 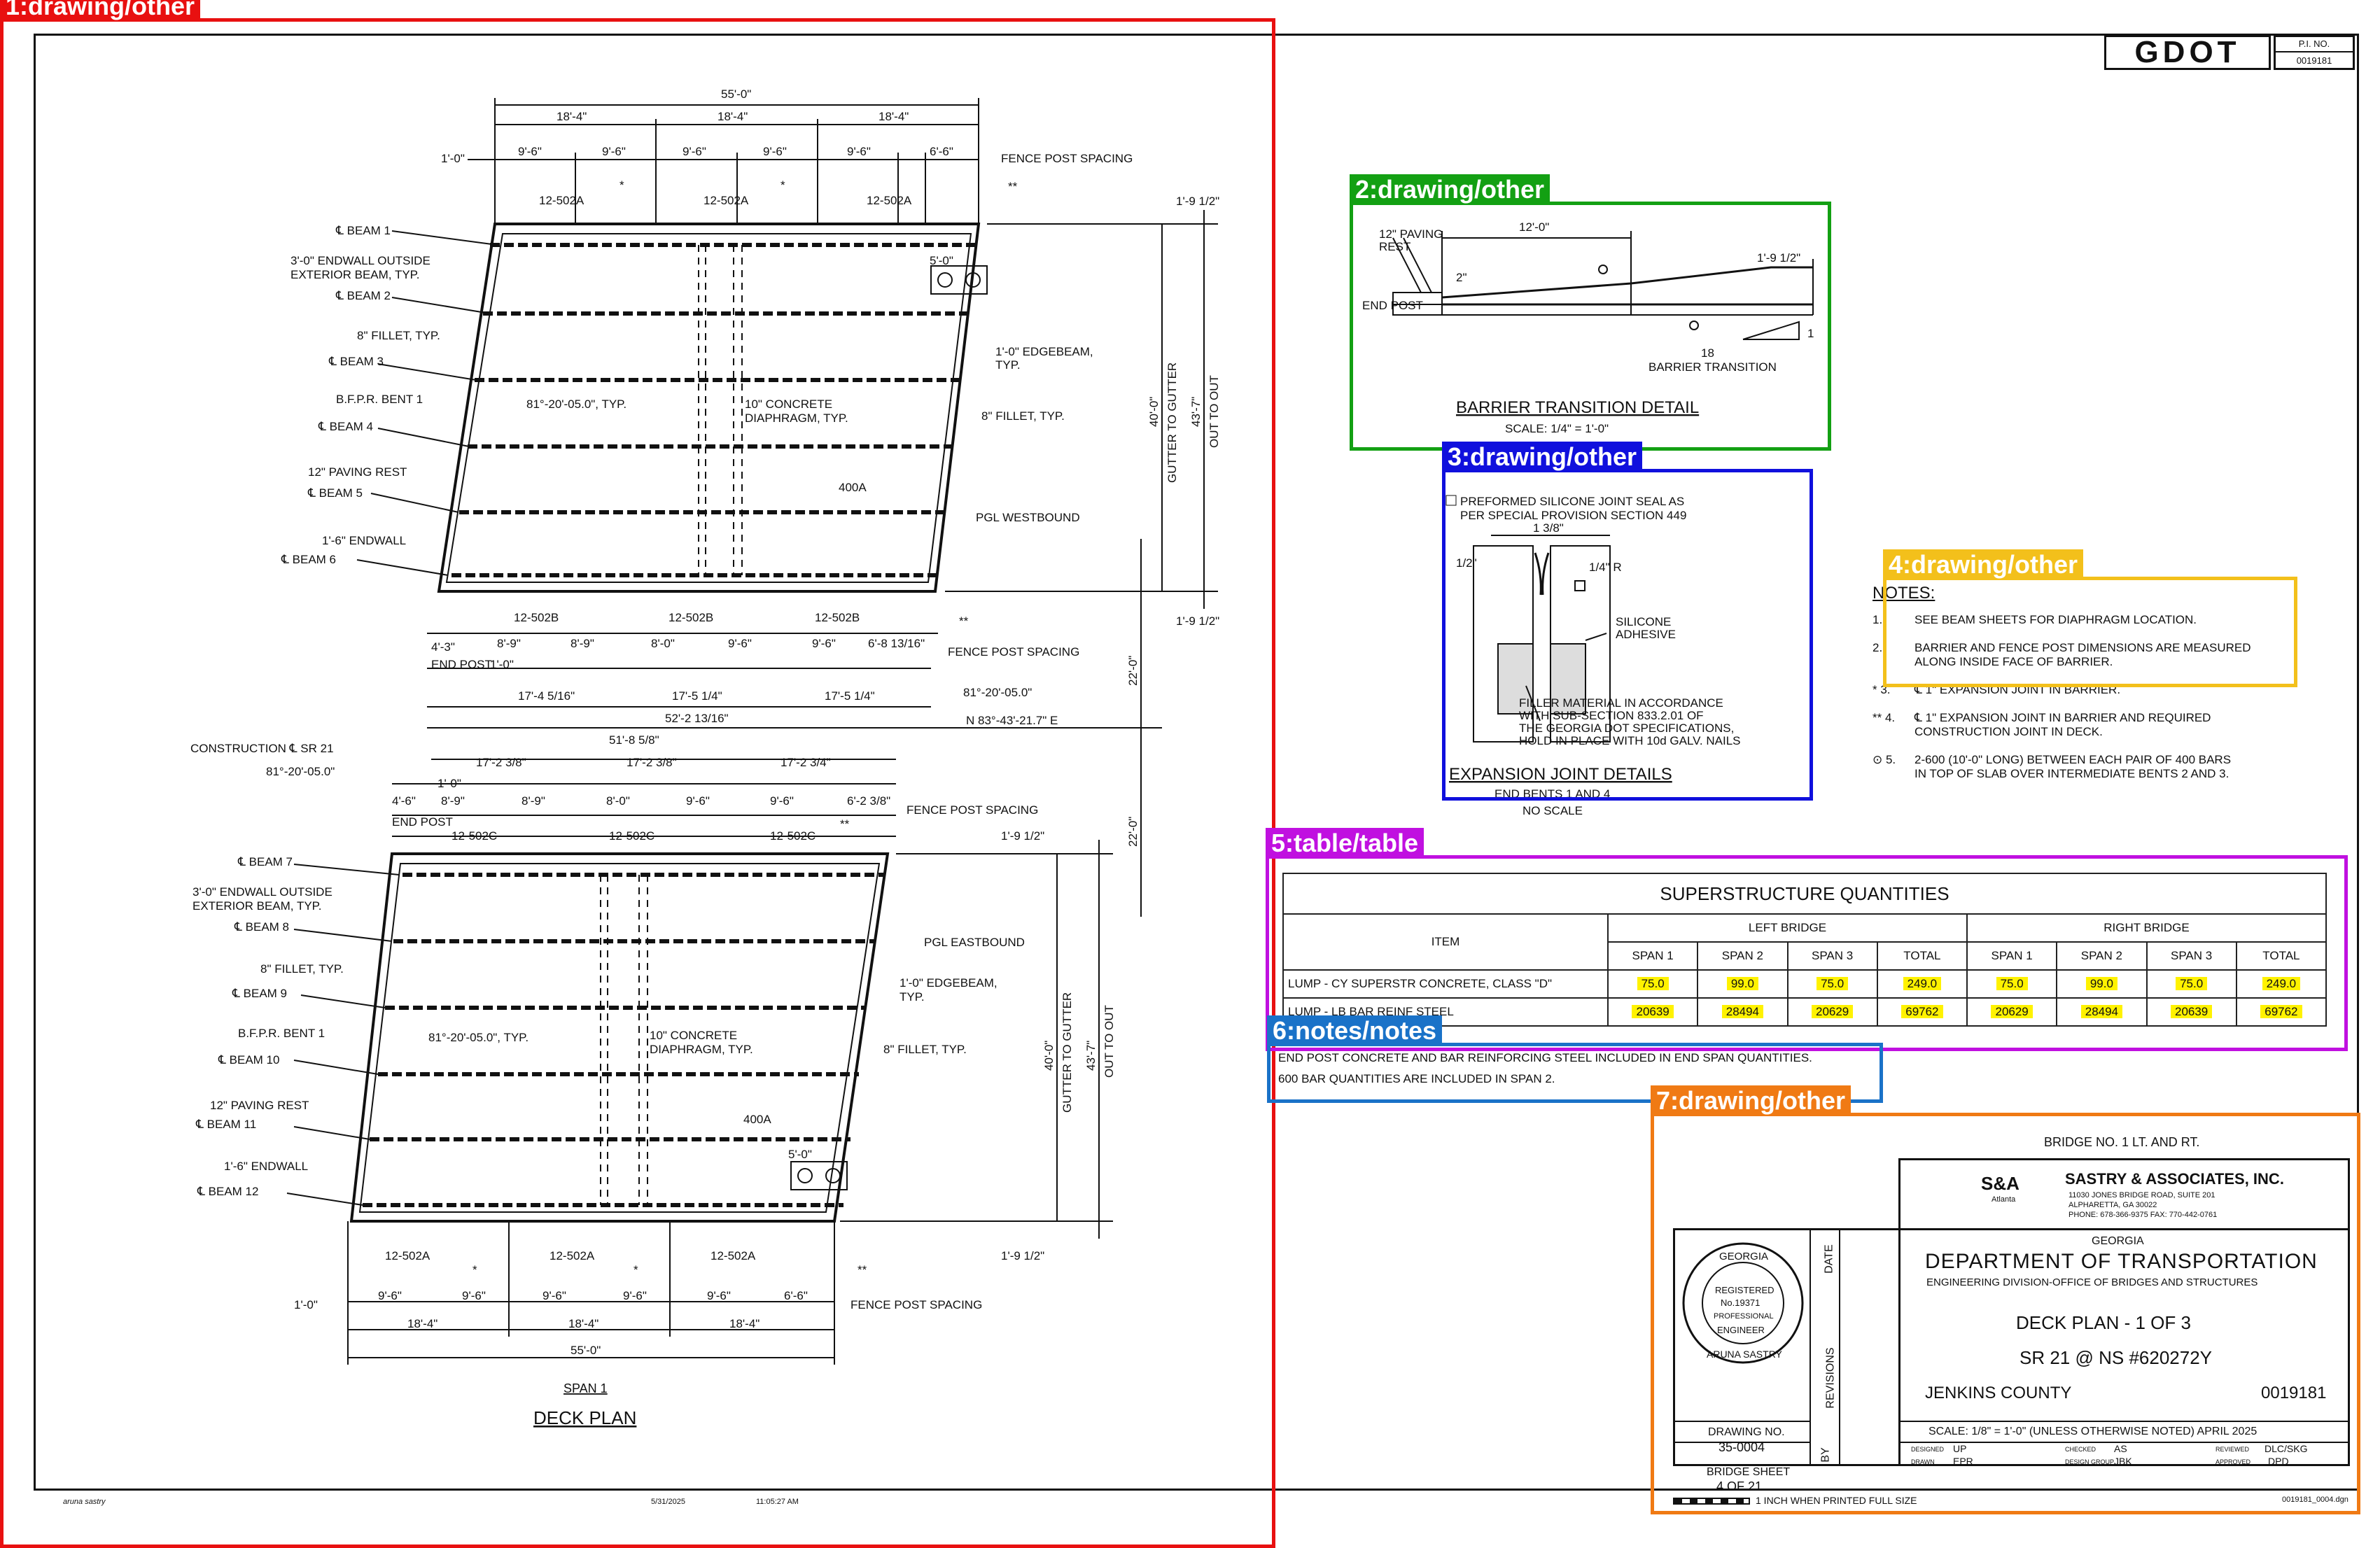 What do you see at coordinates (1577, 407) in the screenshot?
I see `bt-title: BARRIER TRANSITION DETAIL` at bounding box center [1577, 407].